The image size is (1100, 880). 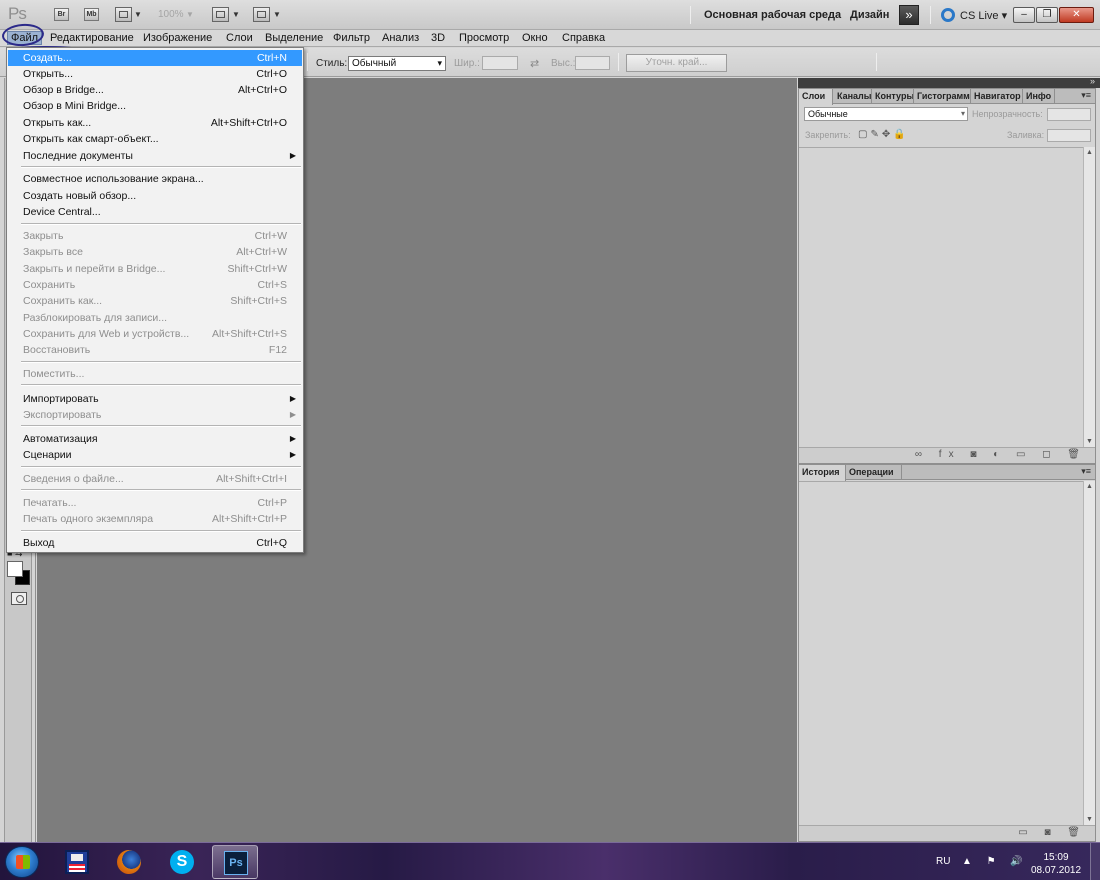 What do you see at coordinates (123, 14) in the screenshot?
I see `view-extras-icon` at bounding box center [123, 14].